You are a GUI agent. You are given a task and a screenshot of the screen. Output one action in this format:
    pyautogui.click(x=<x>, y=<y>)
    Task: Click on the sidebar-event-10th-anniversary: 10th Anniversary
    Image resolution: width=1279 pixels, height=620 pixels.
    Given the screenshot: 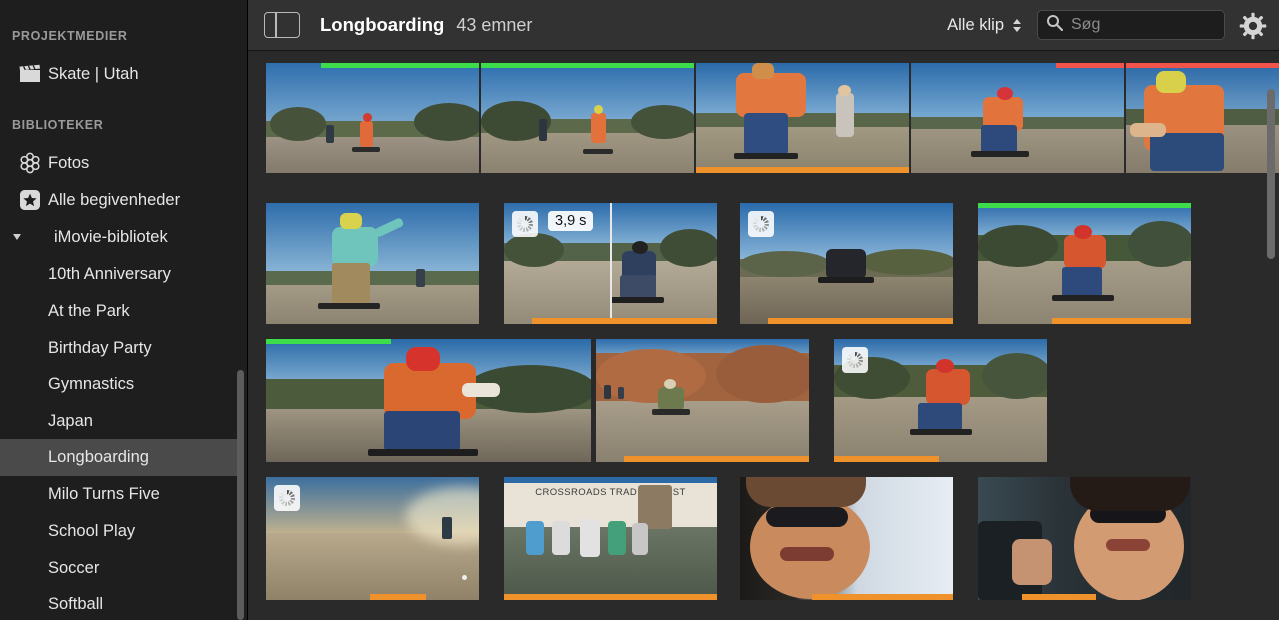 What is the action you would take?
    pyautogui.click(x=119, y=274)
    